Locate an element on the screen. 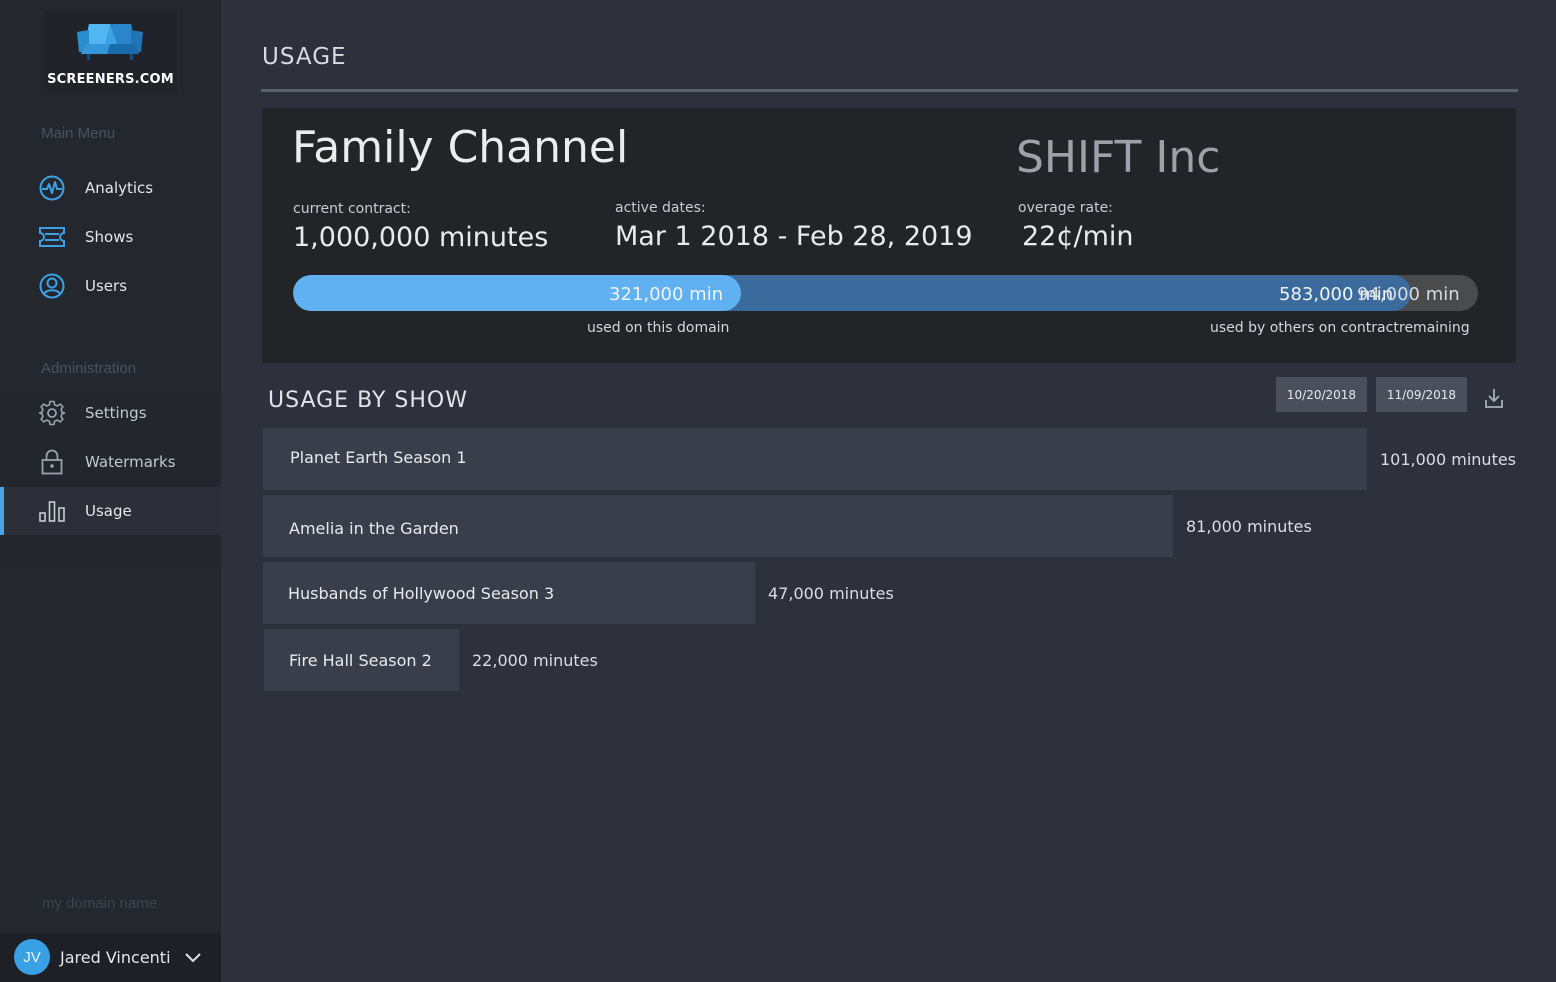  remaining-usage-caption: remaining is located at coordinates (1434, 328).